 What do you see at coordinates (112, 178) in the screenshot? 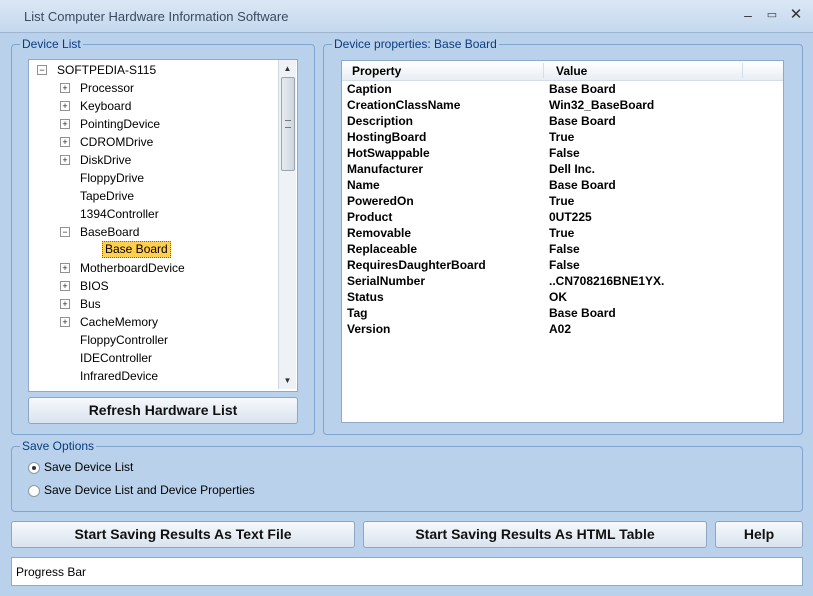
I see `tree-item-label: FloppyDrive` at bounding box center [112, 178].